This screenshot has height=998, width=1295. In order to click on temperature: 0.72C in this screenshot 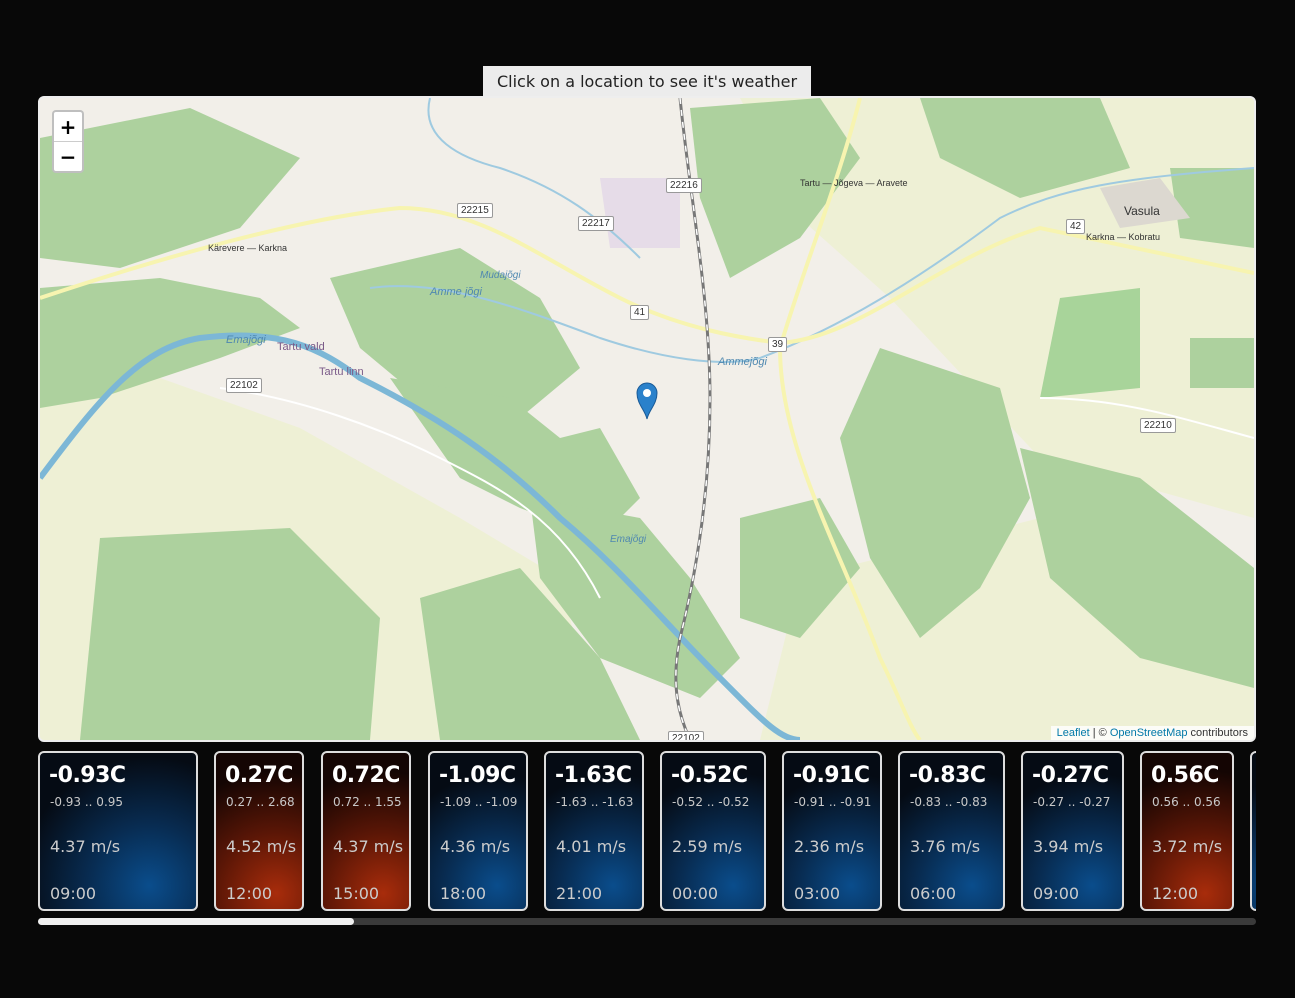, I will do `click(366, 775)`.